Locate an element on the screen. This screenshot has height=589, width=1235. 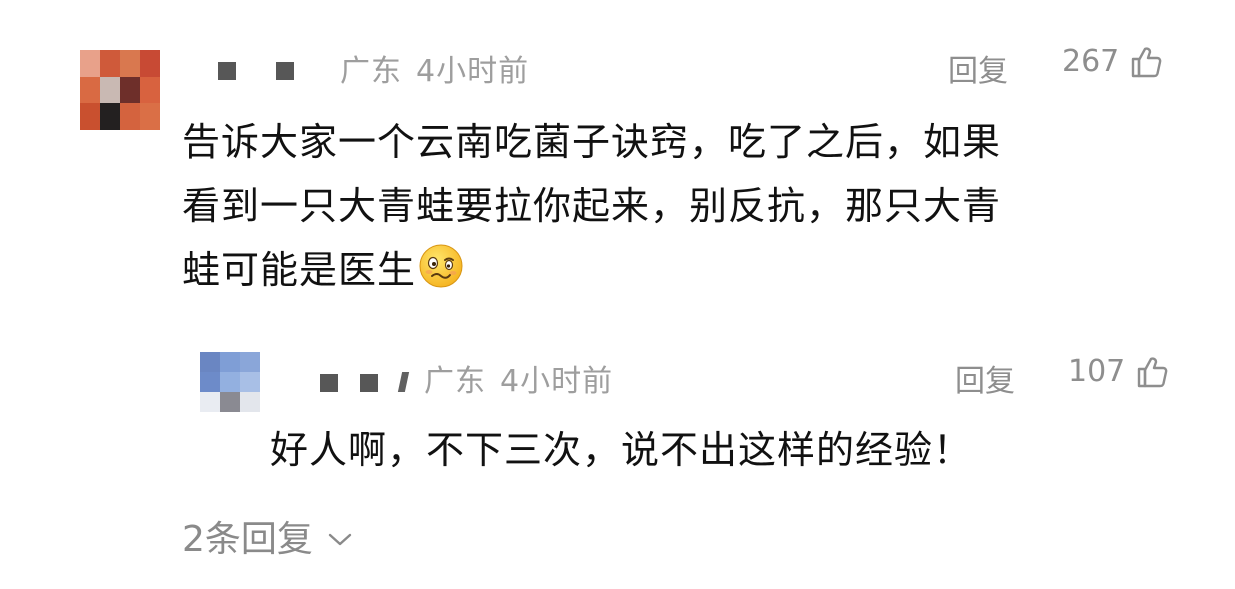
comment-text-line: 蛙可能是医生 is located at coordinates (682, 270).